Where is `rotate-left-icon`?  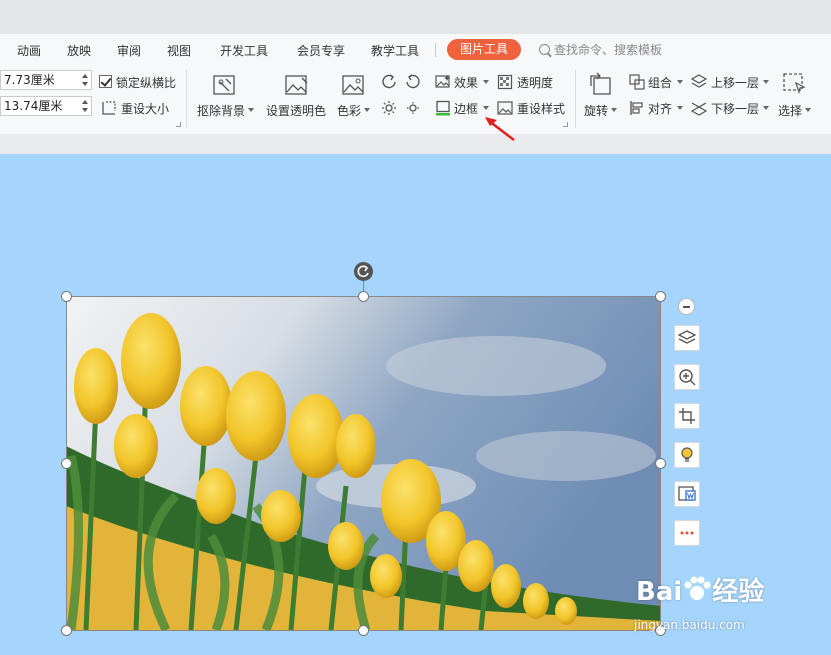
rotate-left-icon is located at coordinates (389, 81).